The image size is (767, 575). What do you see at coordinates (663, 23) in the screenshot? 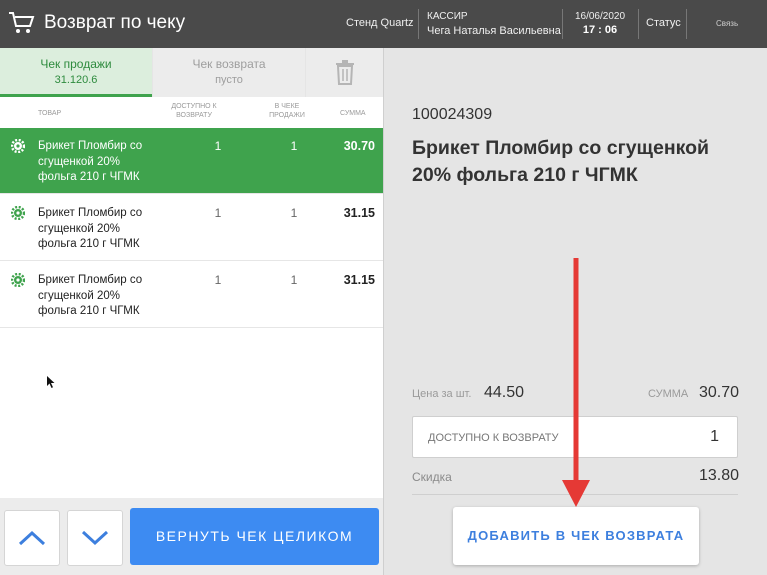
I see `status-button: Статус` at bounding box center [663, 23].